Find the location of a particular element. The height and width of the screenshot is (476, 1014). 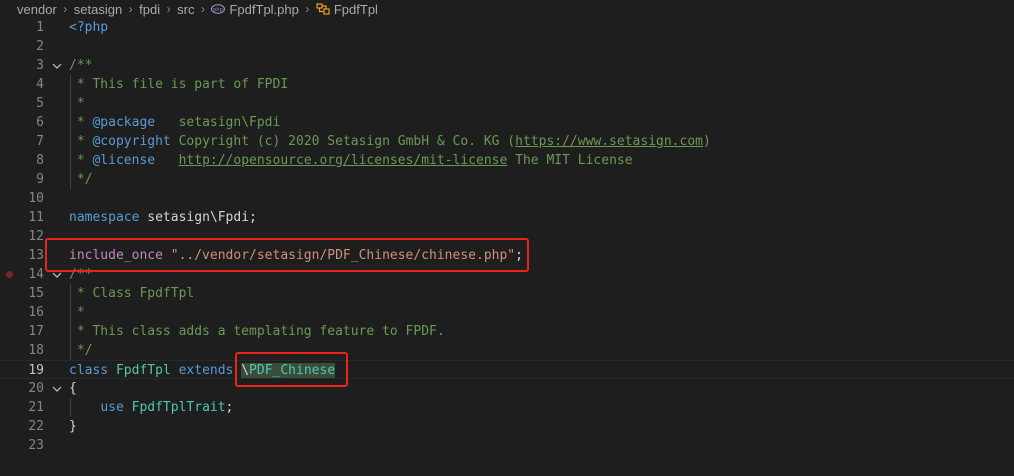

line-number: 9 is located at coordinates (40, 179).